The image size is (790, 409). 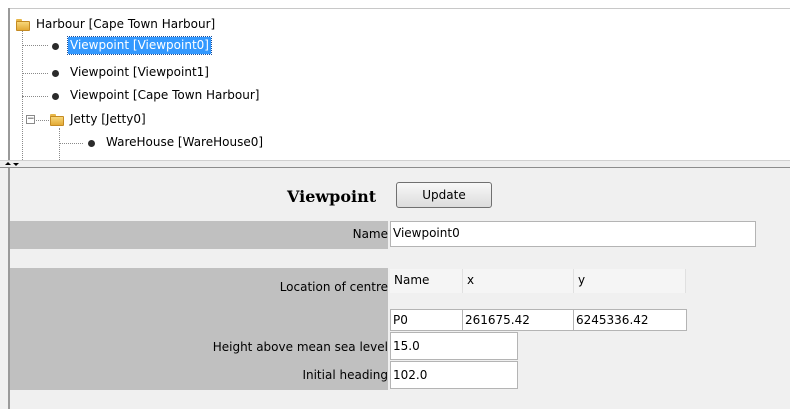 What do you see at coordinates (573, 234) in the screenshot?
I see `name-field: Viewpoint0` at bounding box center [573, 234].